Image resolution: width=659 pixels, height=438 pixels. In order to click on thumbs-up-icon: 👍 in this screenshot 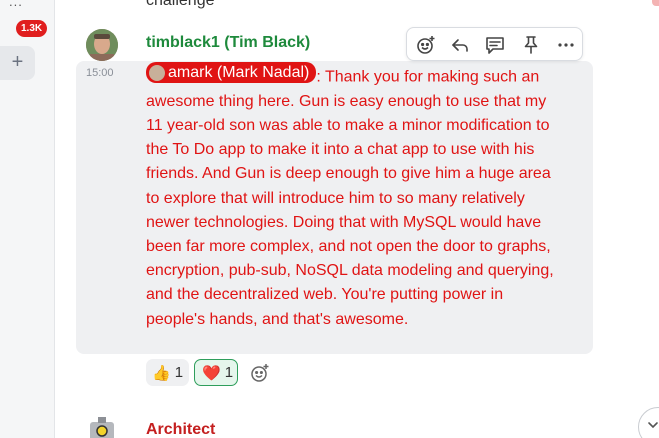, I will do `click(161, 373)`.